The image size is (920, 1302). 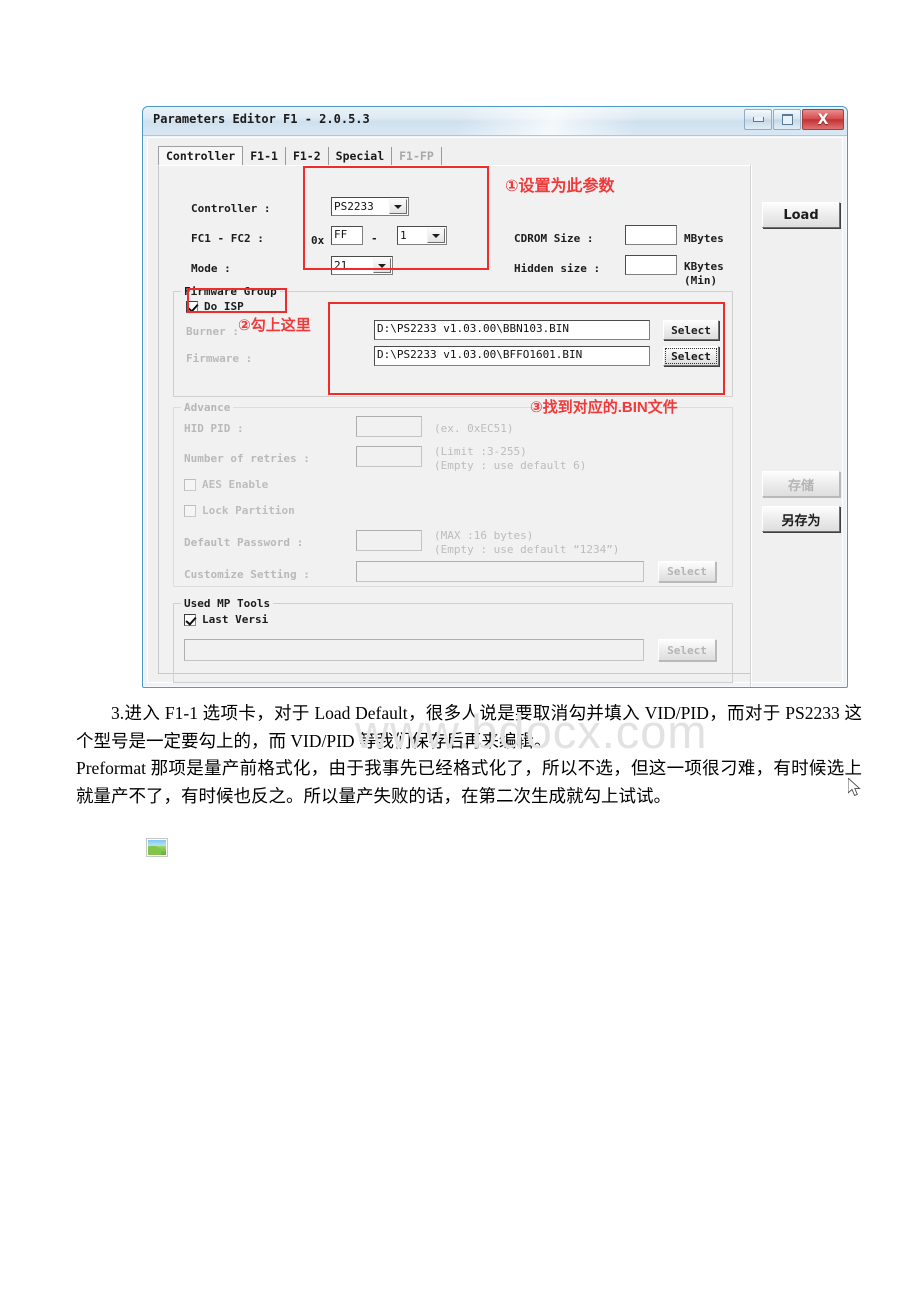 I want to click on firmware-select-button: Select, so click(x=691, y=356).